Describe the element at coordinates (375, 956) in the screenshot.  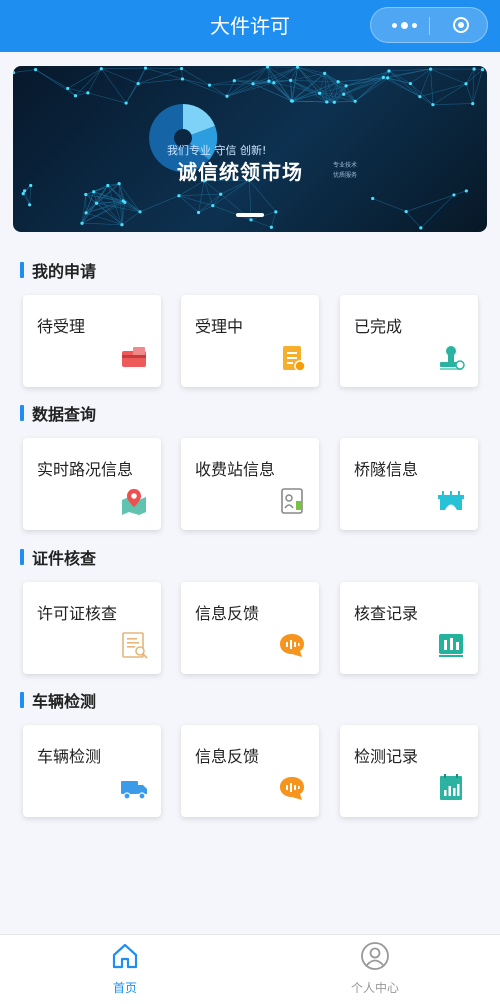
I see `user-icon` at that location.